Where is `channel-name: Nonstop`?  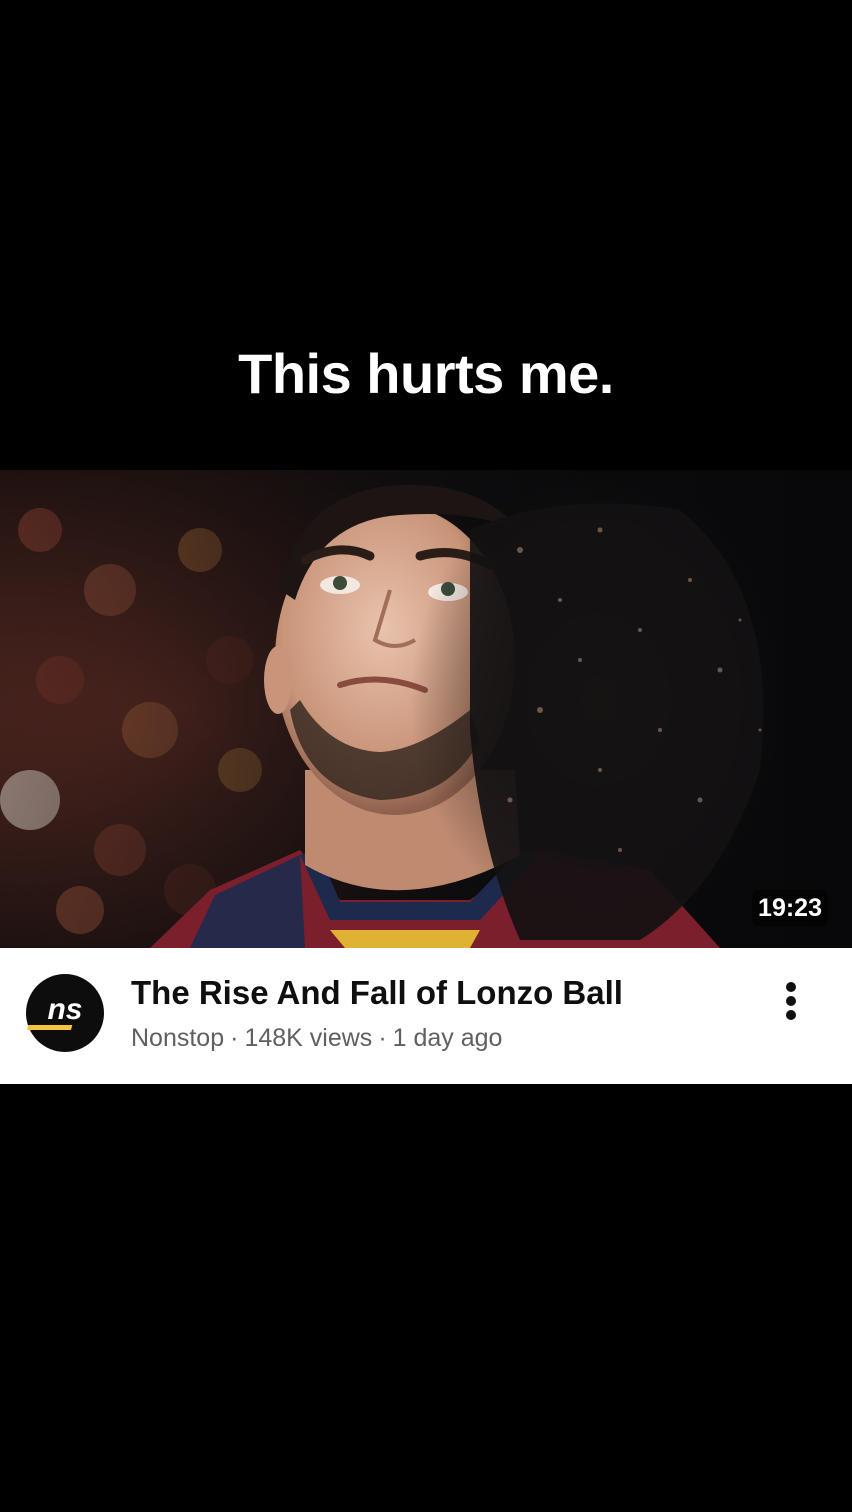 channel-name: Nonstop is located at coordinates (177, 1038).